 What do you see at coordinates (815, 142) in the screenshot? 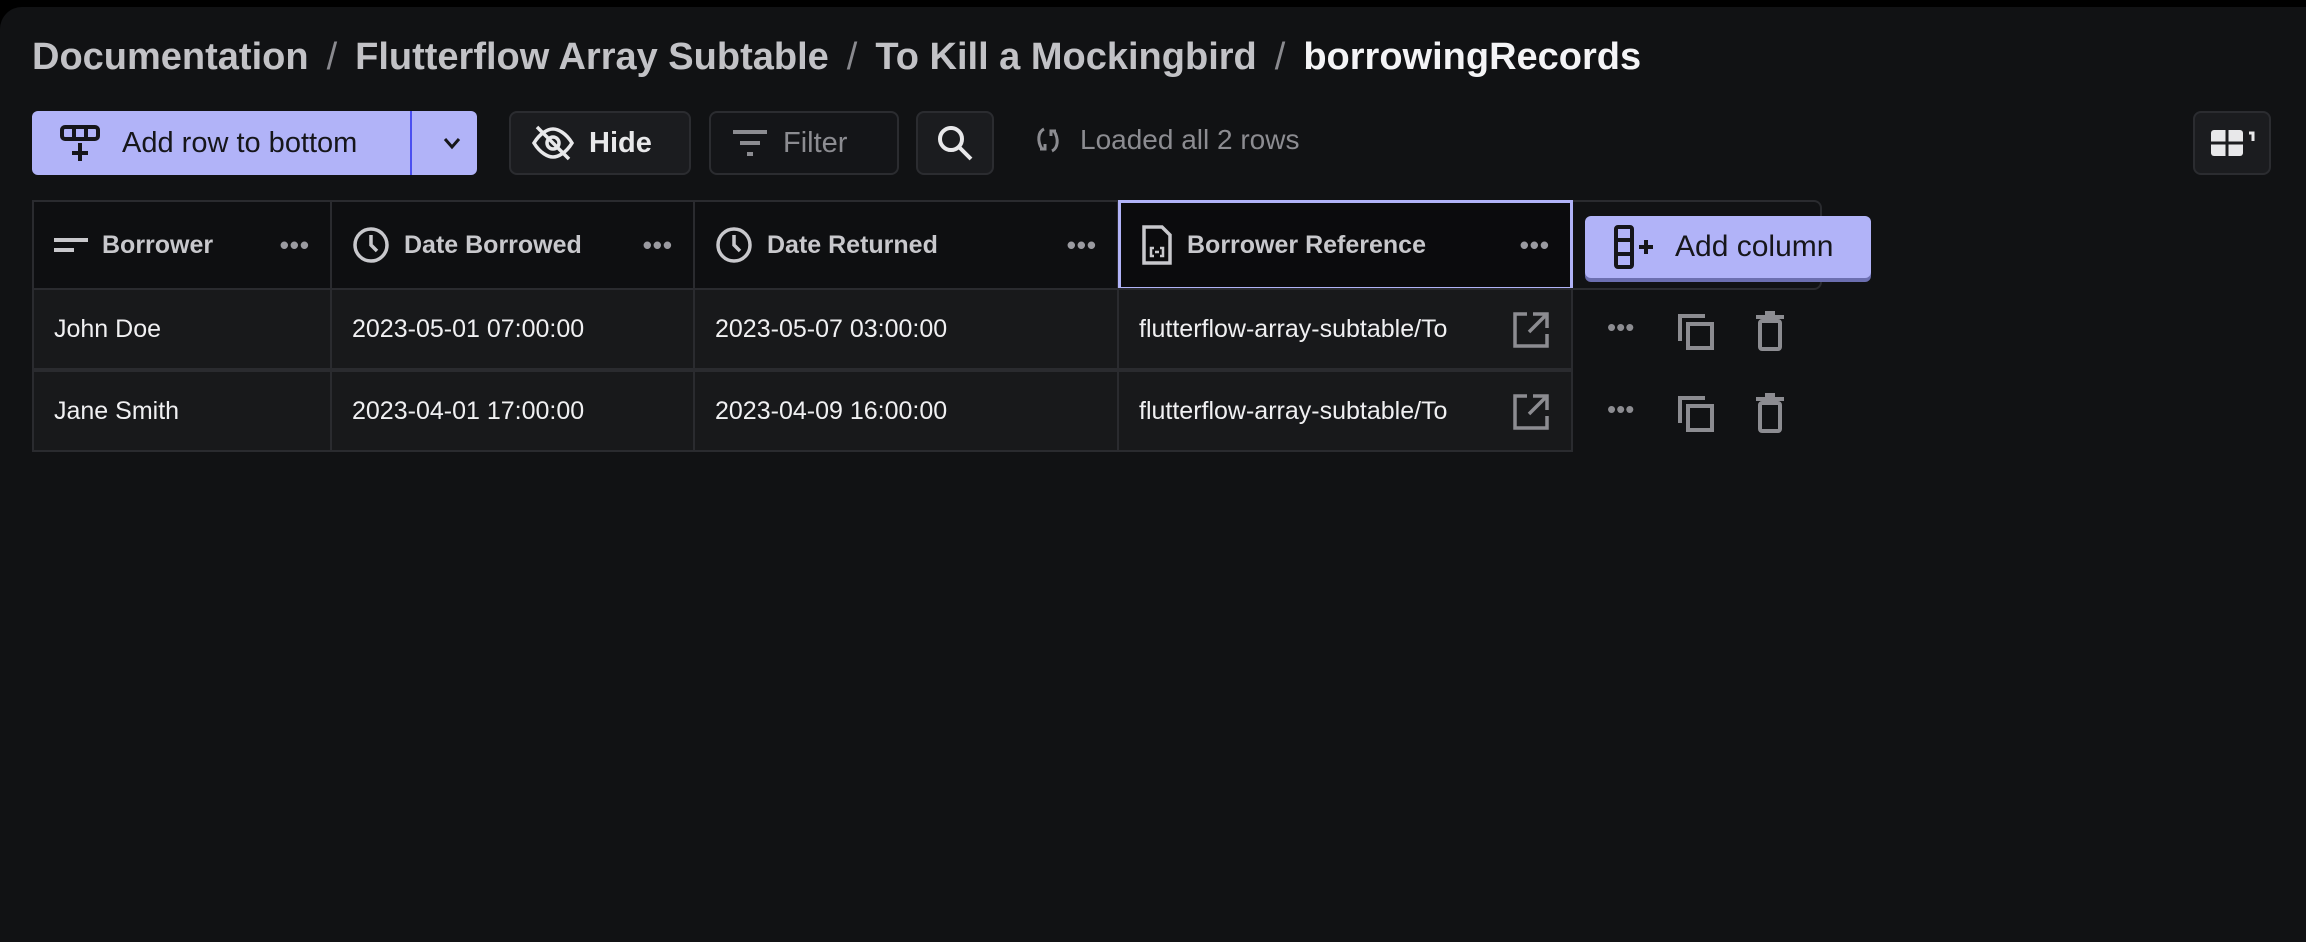
I see `filter-label: Filter` at bounding box center [815, 142].